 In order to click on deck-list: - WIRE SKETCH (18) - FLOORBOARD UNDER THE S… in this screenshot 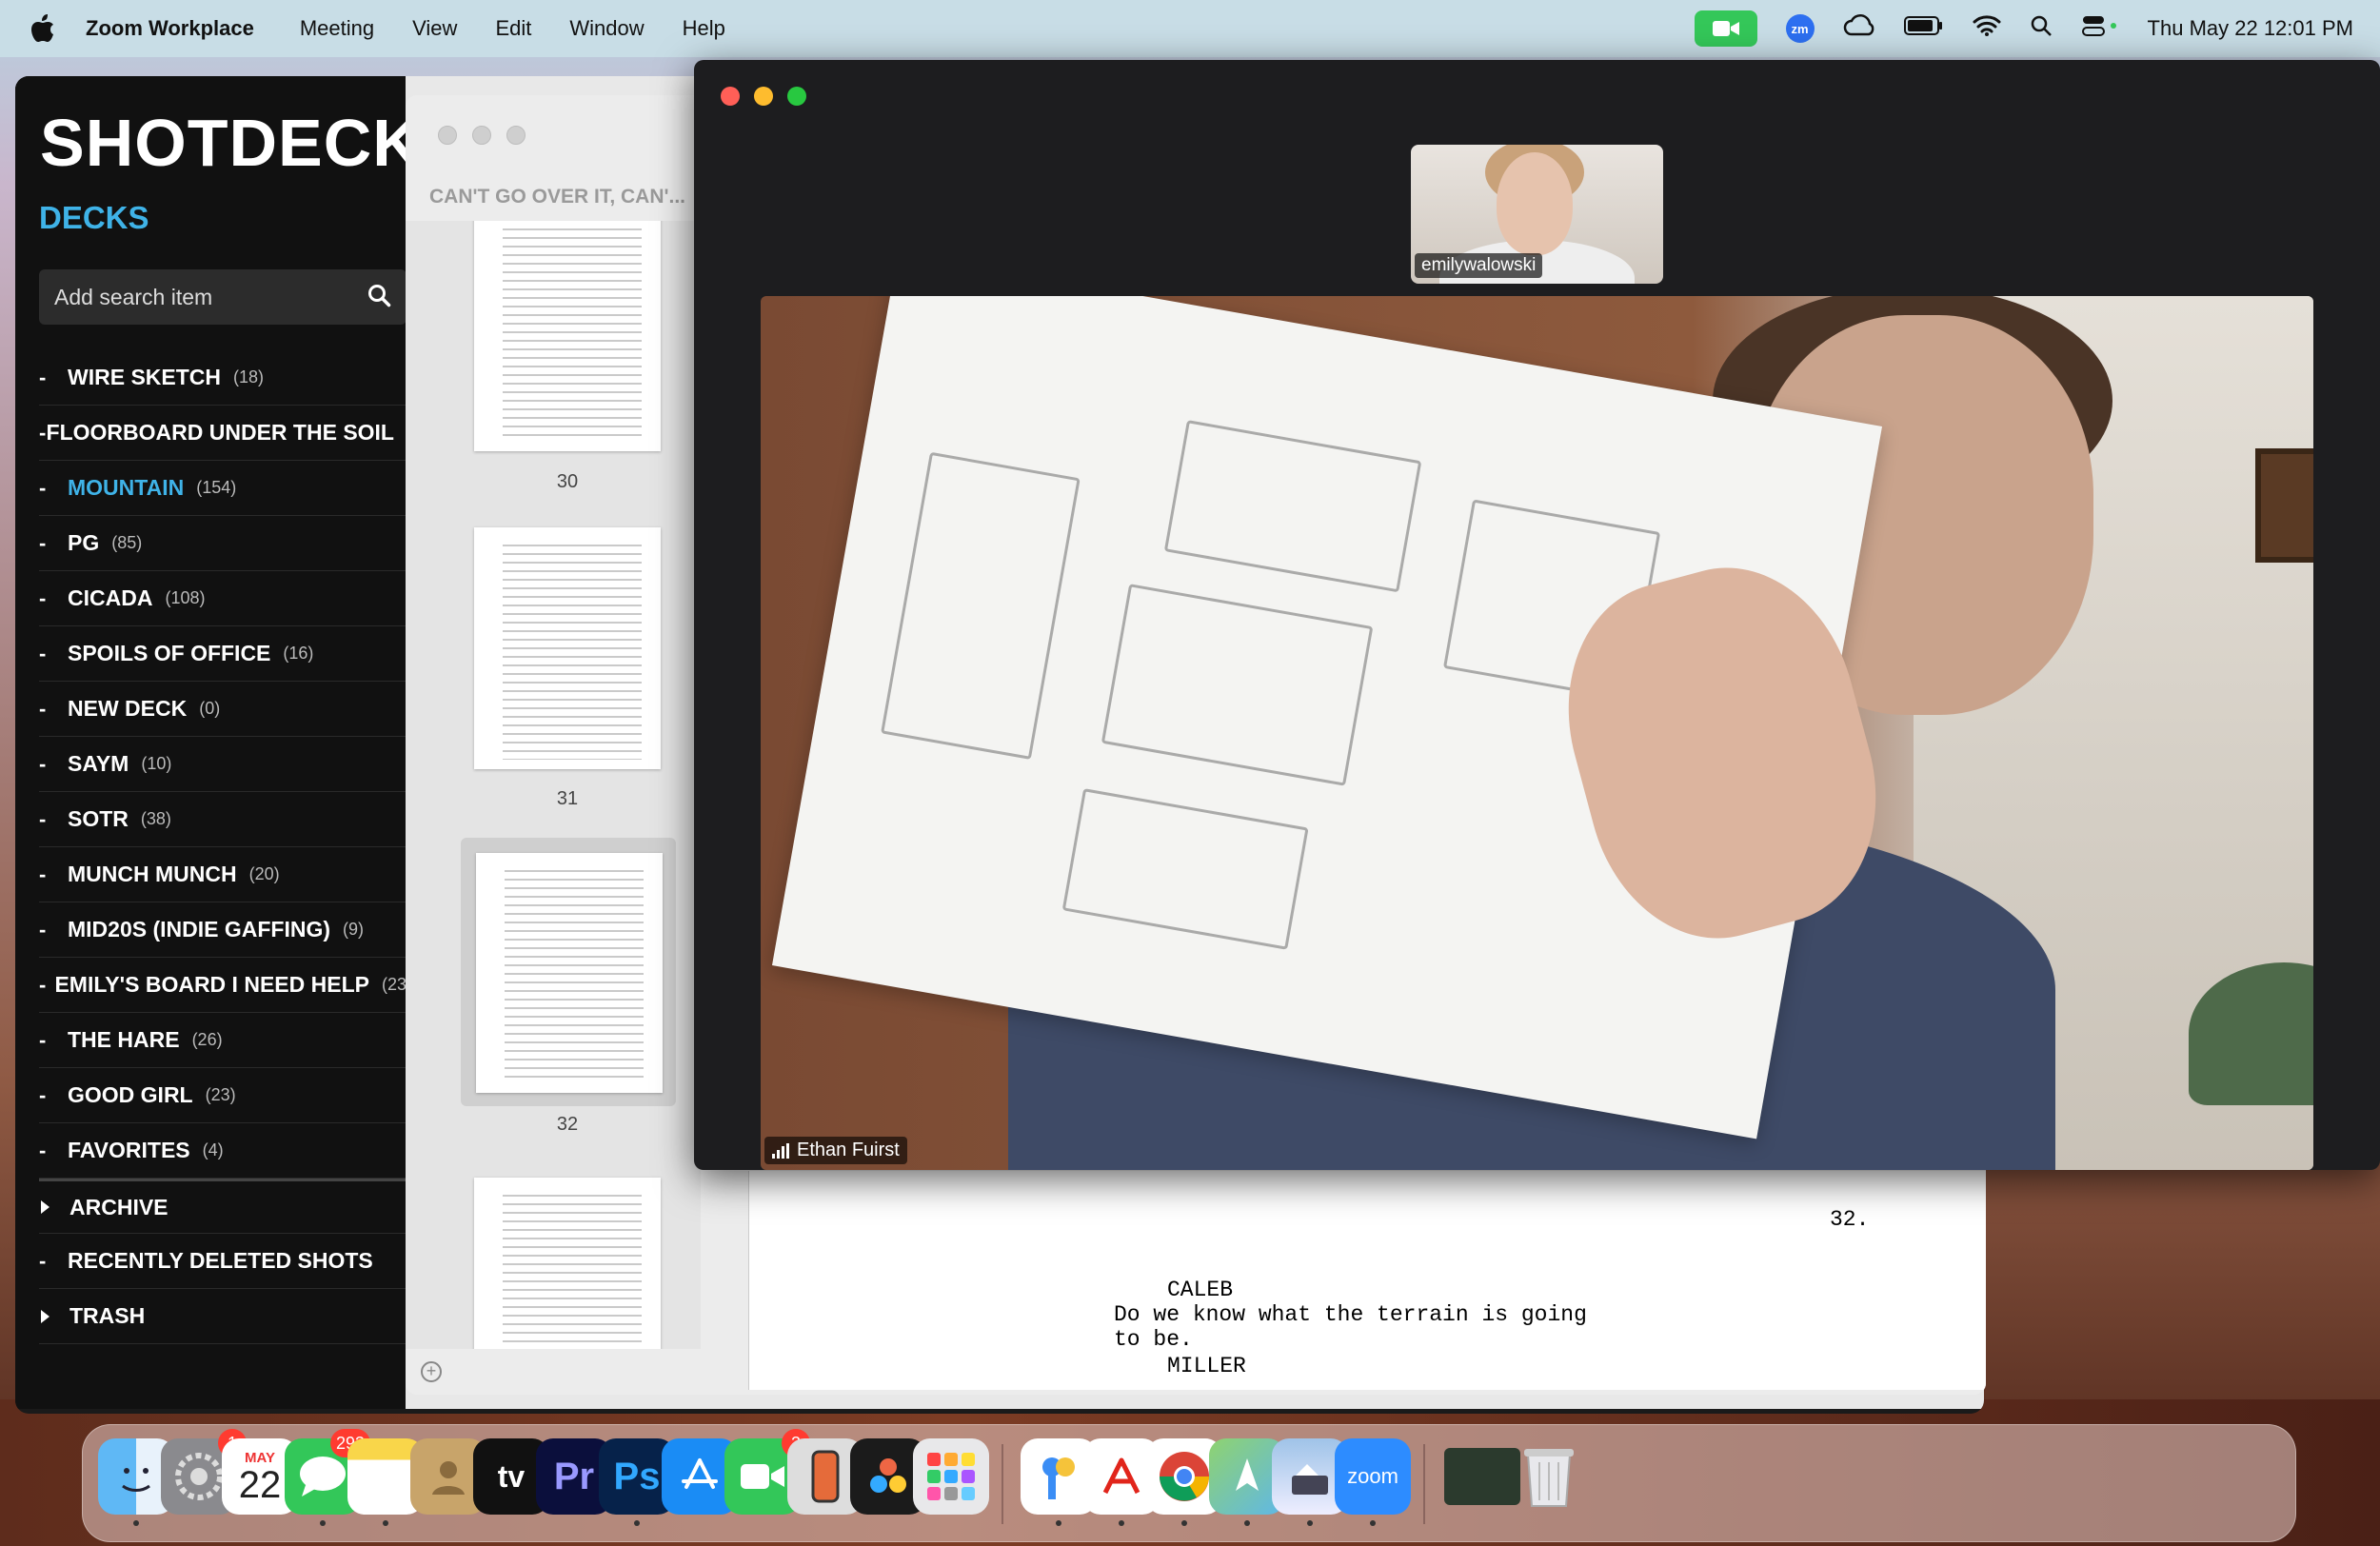, I will do `click(223, 847)`.